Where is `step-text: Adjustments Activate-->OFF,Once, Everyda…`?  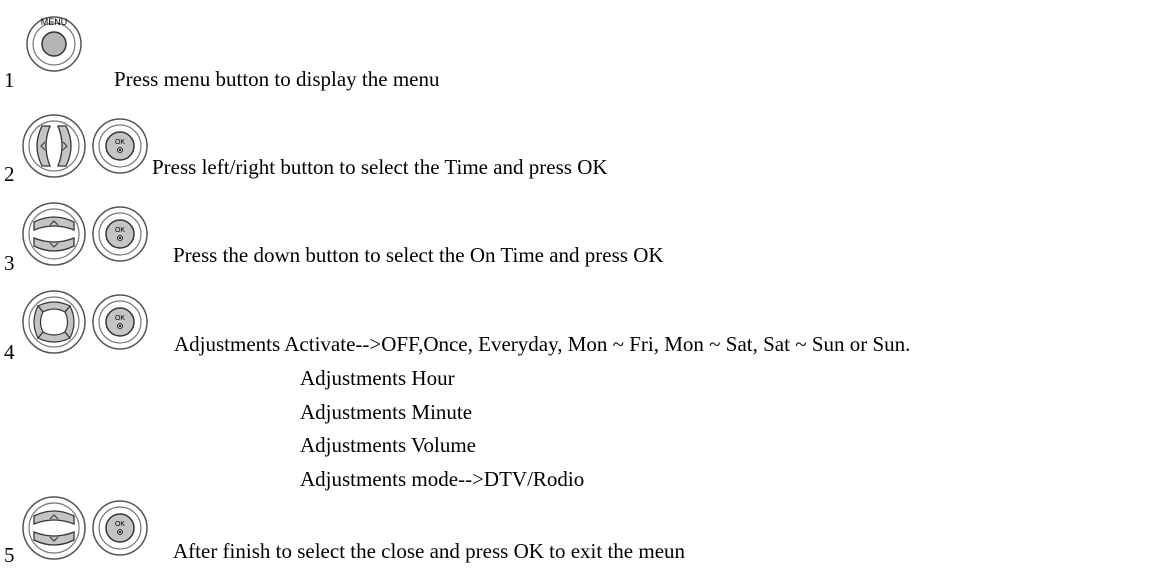
step-text: Adjustments Activate-->OFF,Once, Everyda… is located at coordinates (542, 344).